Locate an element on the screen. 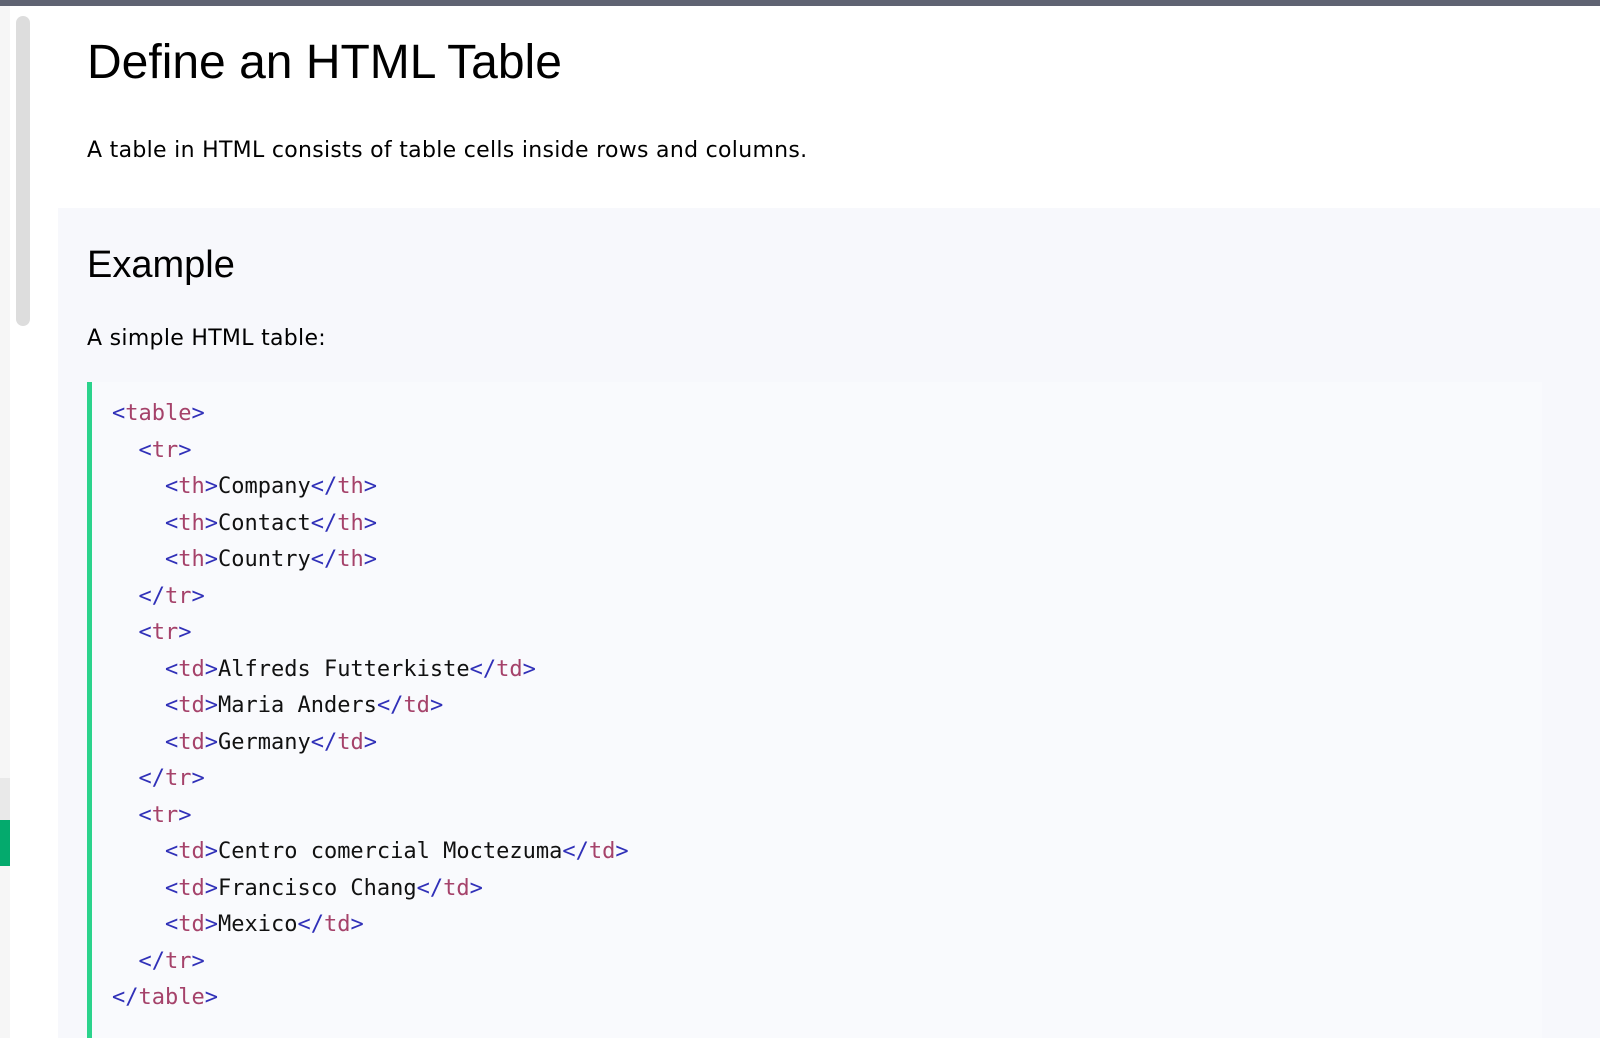  page-title: Define an HTML Table is located at coordinates (324, 62).